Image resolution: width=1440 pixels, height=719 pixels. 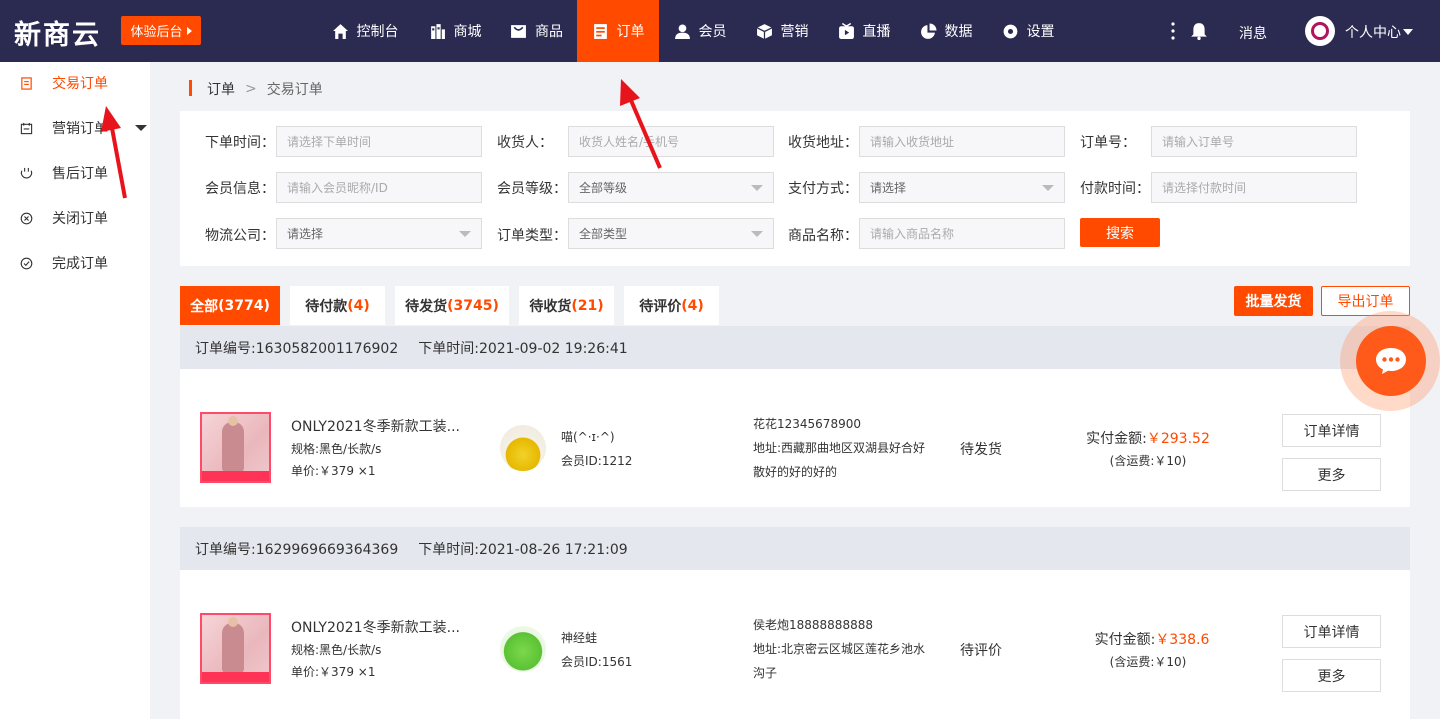 I want to click on arrow-to-trade-orders-icon, so click(x=114, y=152).